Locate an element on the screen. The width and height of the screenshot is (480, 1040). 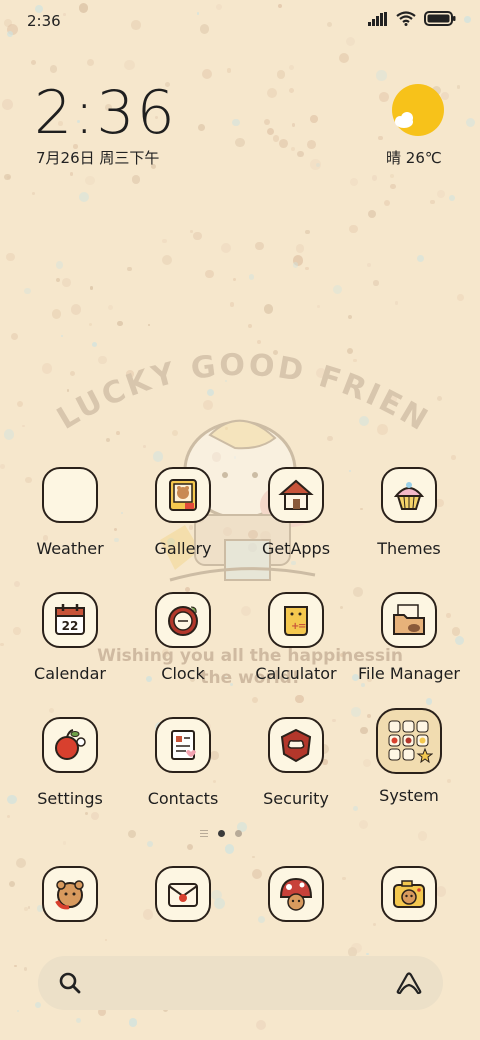
clock-widget-date: 7月26日 周三下午 is located at coordinates (97, 157).